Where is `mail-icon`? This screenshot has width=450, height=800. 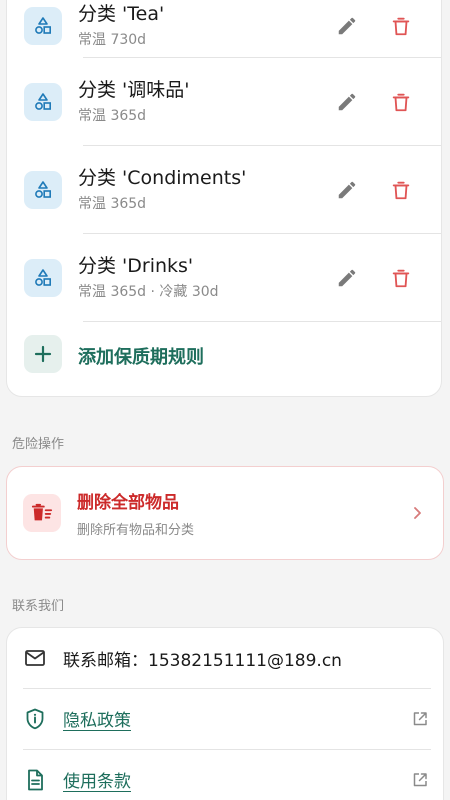 mail-icon is located at coordinates (35, 658).